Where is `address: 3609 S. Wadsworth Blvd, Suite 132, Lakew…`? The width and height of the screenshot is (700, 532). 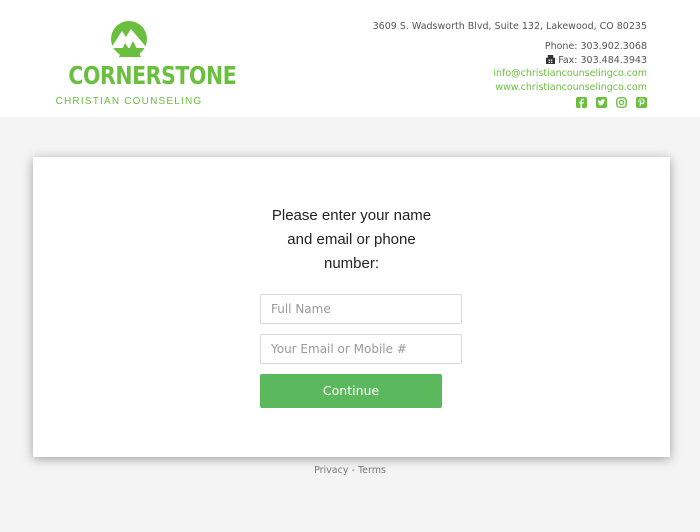
address: 3609 S. Wadsworth Blvd, Suite 132, Lakew… is located at coordinates (509, 26).